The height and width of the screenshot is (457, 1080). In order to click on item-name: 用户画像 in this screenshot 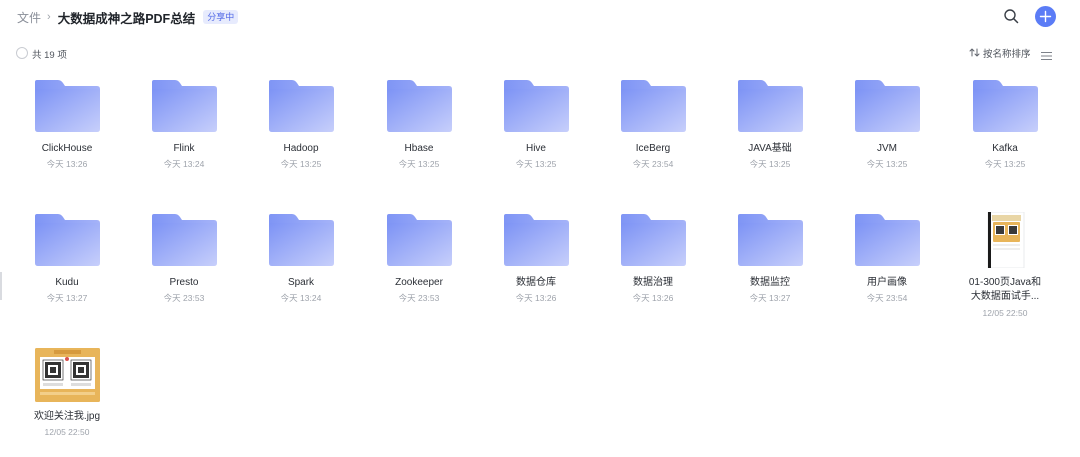, I will do `click(887, 282)`.